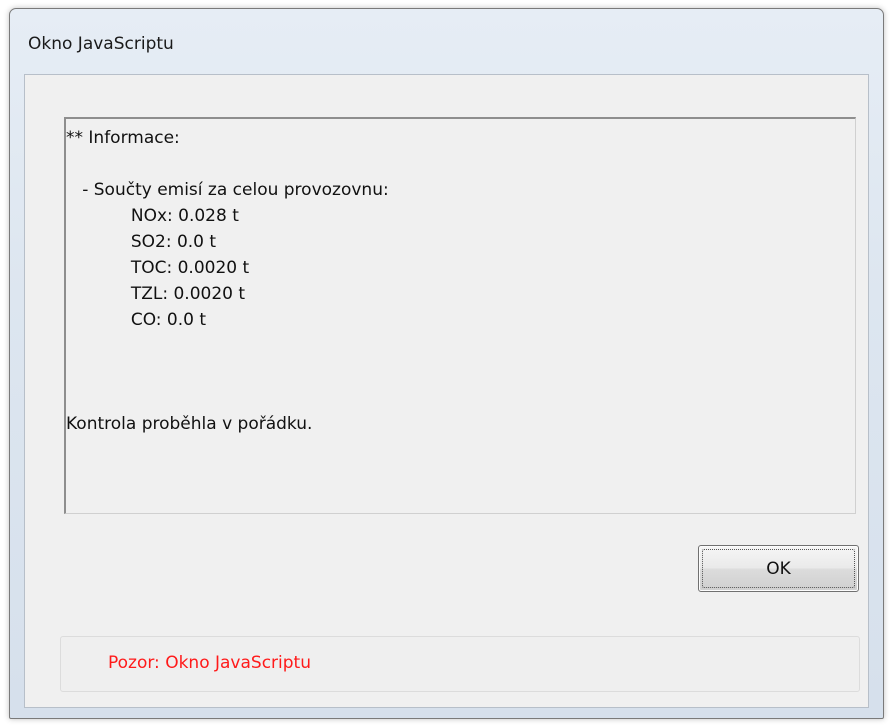 The image size is (896, 727). I want to click on message-line: Kontrola proběhla v pořádku., so click(189, 424).